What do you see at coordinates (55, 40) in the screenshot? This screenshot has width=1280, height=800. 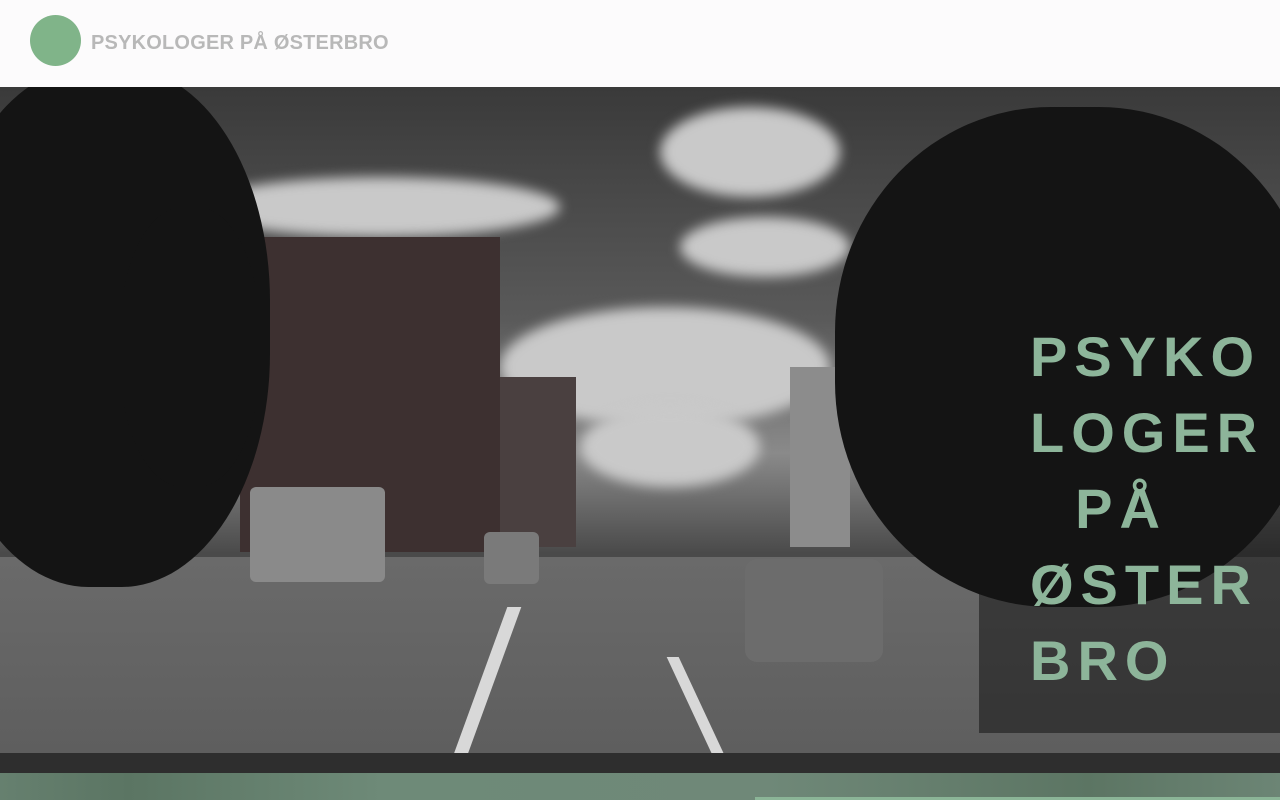 I see `logo-circle` at bounding box center [55, 40].